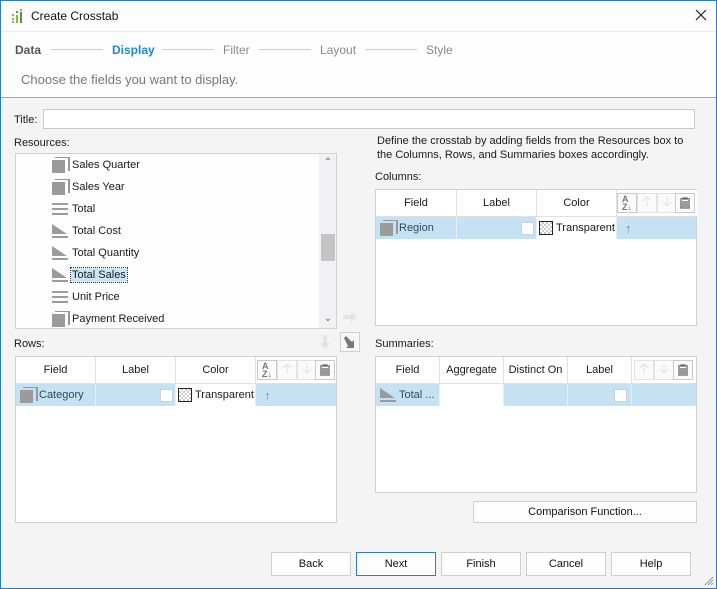  What do you see at coordinates (87, 231) in the screenshot?
I see `resource-item: Total Cost` at bounding box center [87, 231].